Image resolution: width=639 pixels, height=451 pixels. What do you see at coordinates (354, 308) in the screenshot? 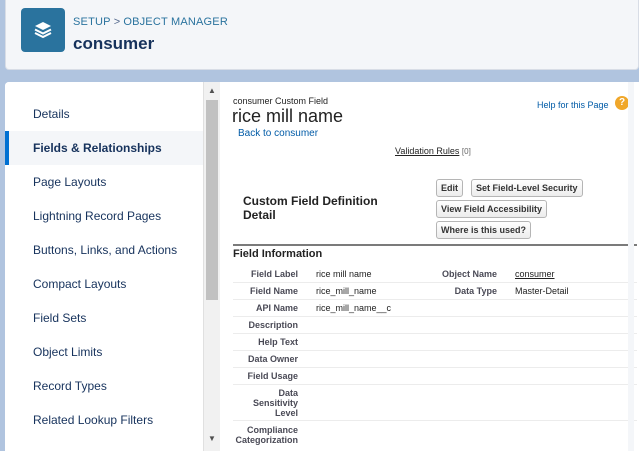
I see `row-value: rice_mill_name__c` at bounding box center [354, 308].